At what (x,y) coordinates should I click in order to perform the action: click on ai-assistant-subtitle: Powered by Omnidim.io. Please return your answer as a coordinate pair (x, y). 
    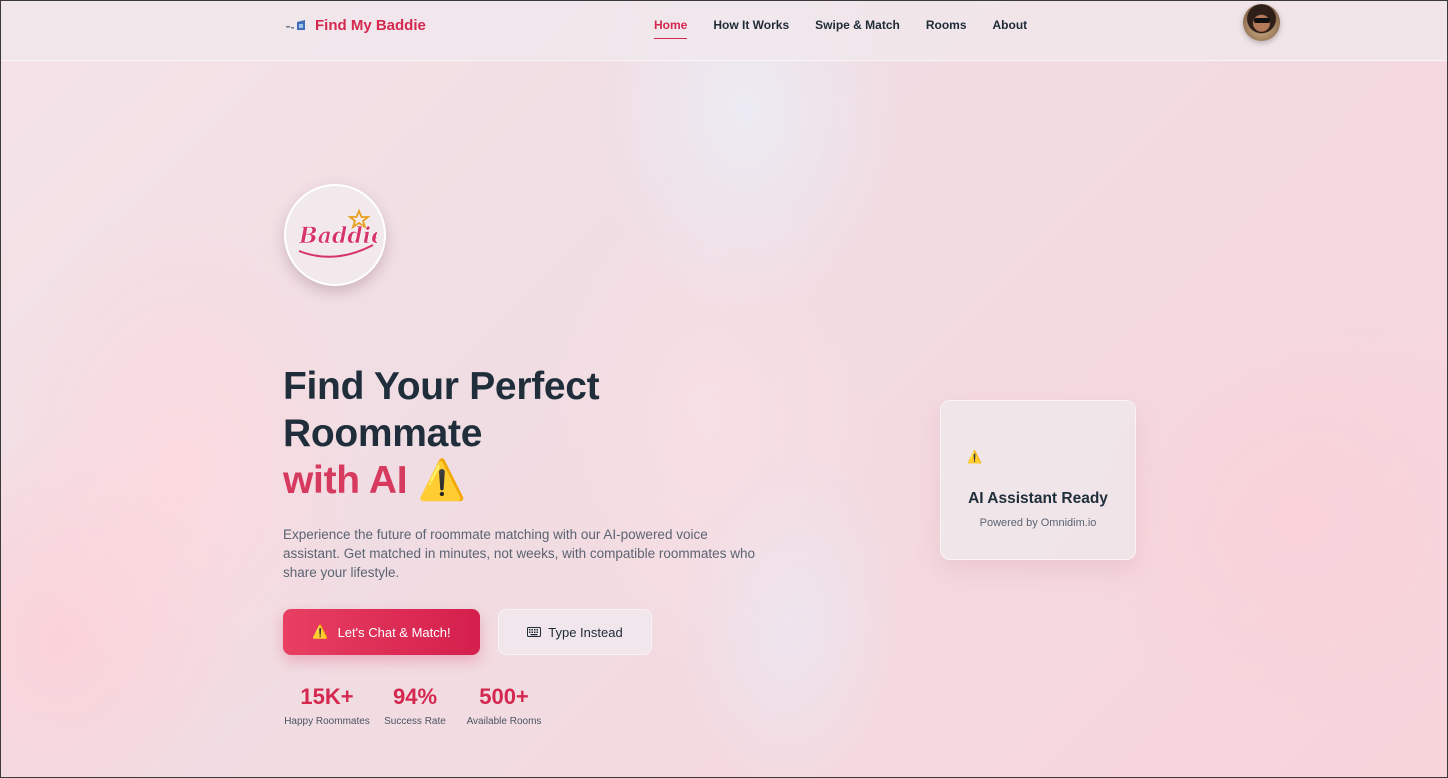
    Looking at the image, I should click on (1038, 523).